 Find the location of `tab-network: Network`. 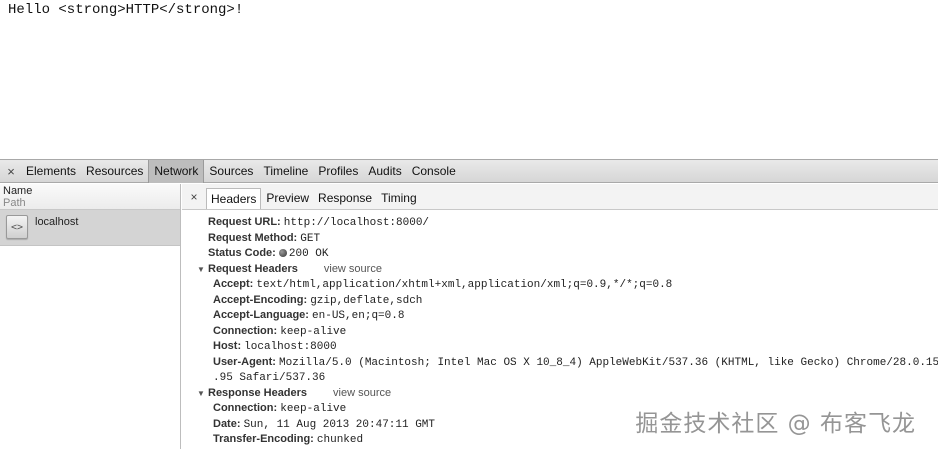

tab-network: Network is located at coordinates (176, 171).